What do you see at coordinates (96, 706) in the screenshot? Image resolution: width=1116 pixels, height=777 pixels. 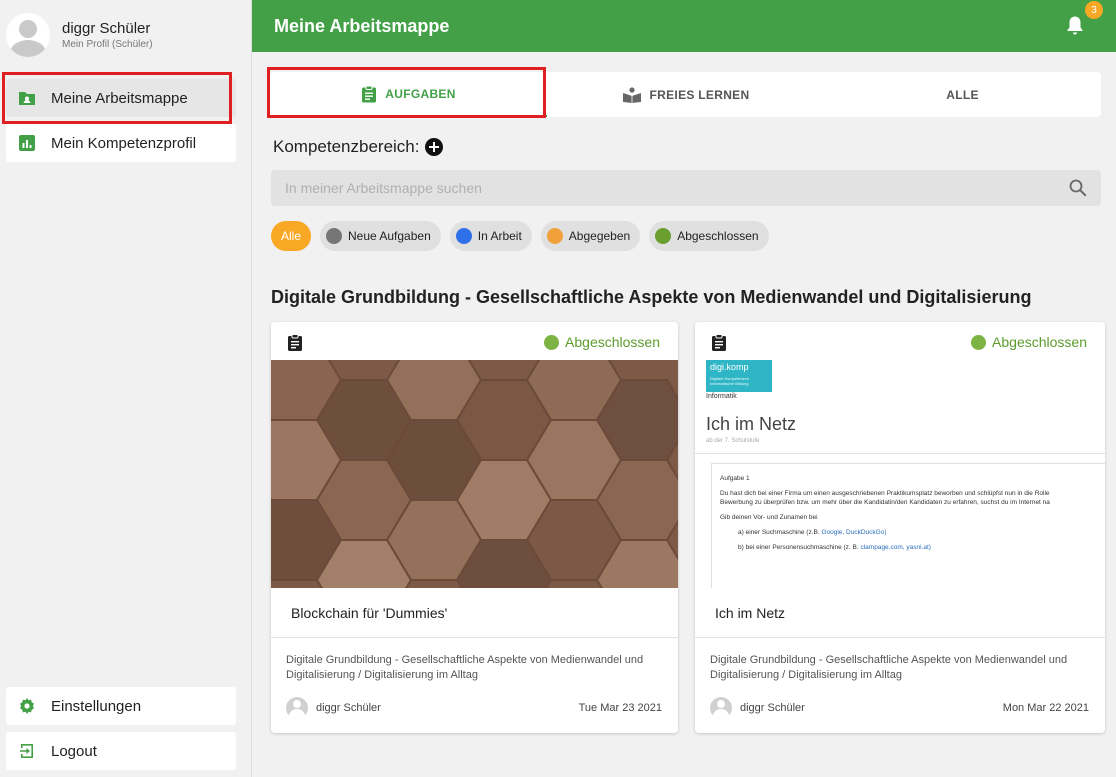 I see `sidebar-item-label: Einstellungen` at bounding box center [96, 706].